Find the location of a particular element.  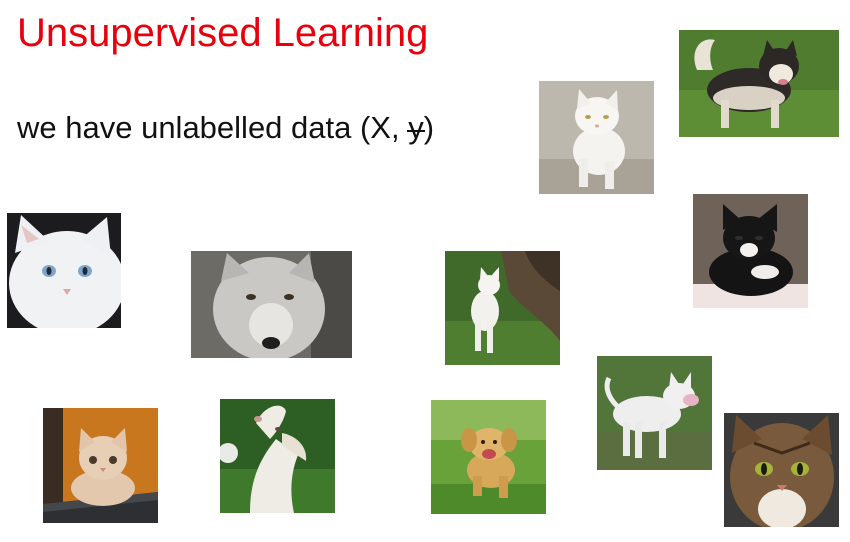

photo-golden-puppy-running is located at coordinates (488, 457).